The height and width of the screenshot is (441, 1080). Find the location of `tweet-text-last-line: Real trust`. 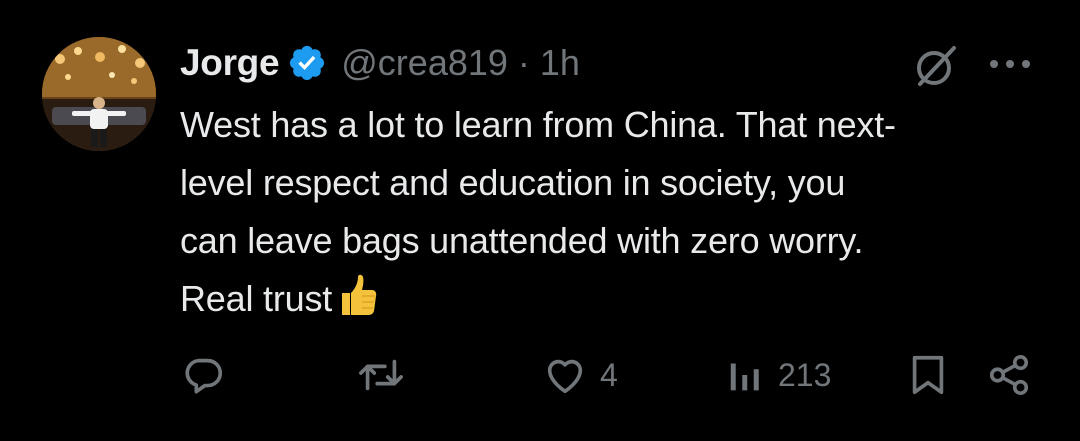

tweet-text-last-line: Real trust is located at coordinates (610, 299).